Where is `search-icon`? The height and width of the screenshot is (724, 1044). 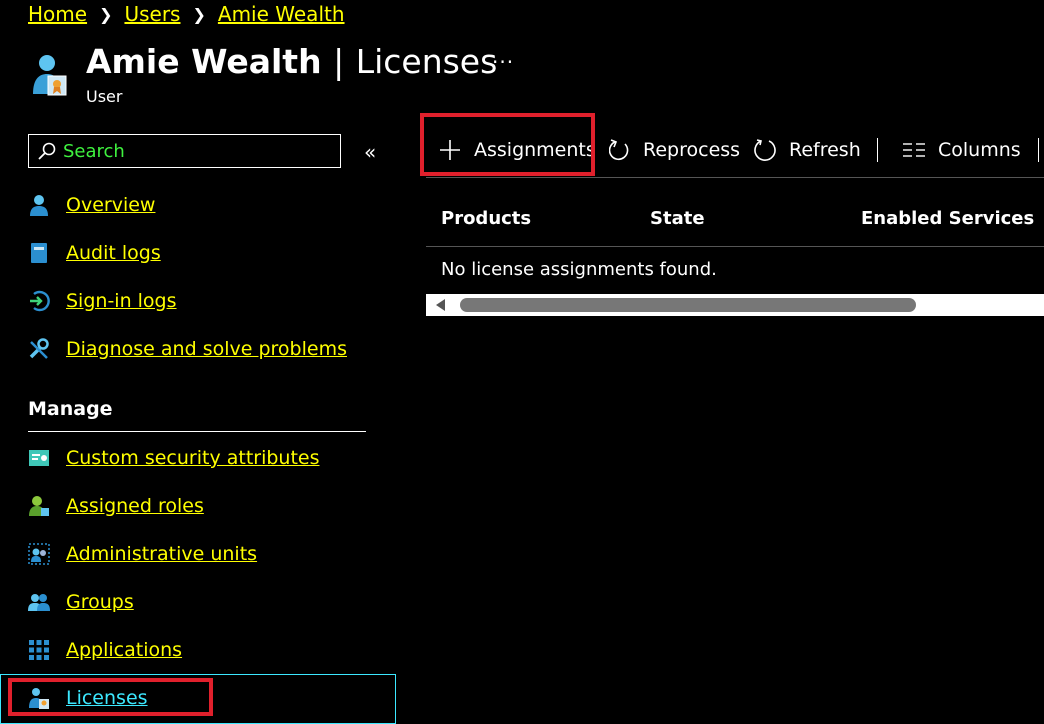 search-icon is located at coordinates (47, 151).